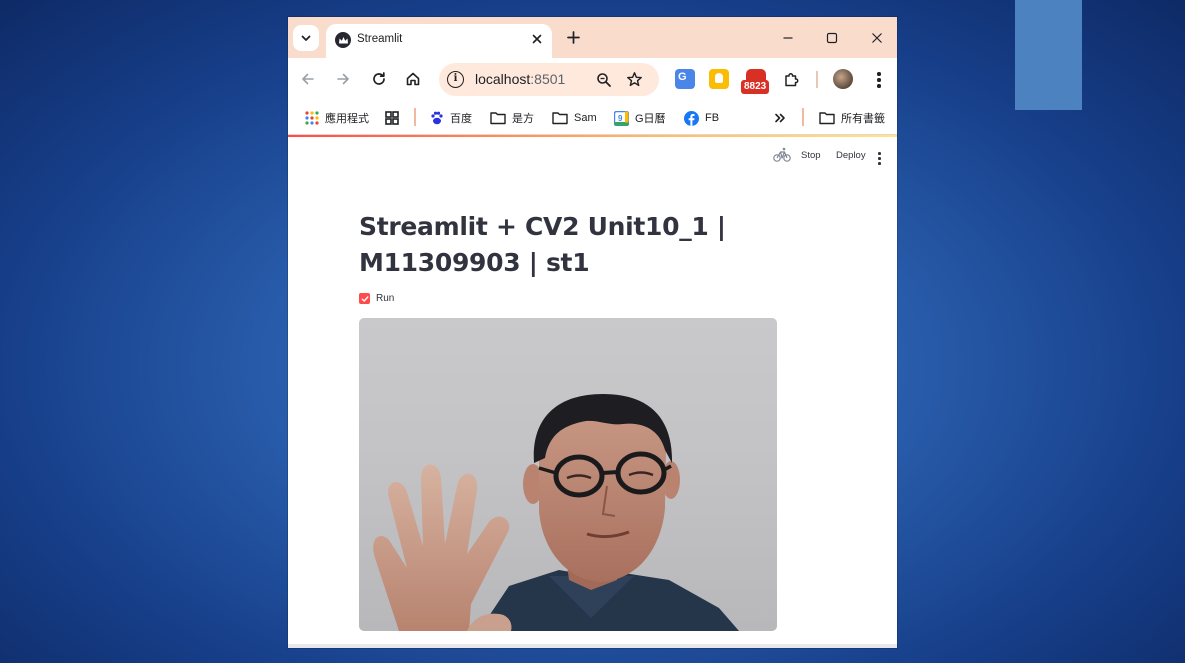  Describe the element at coordinates (592, 646) in the screenshot. I see `window-bottom-edge` at that location.